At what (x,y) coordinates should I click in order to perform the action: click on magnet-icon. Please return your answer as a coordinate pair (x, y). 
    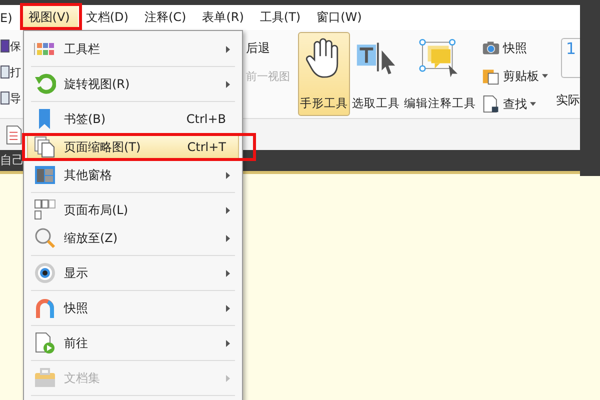
    Looking at the image, I should click on (45, 308).